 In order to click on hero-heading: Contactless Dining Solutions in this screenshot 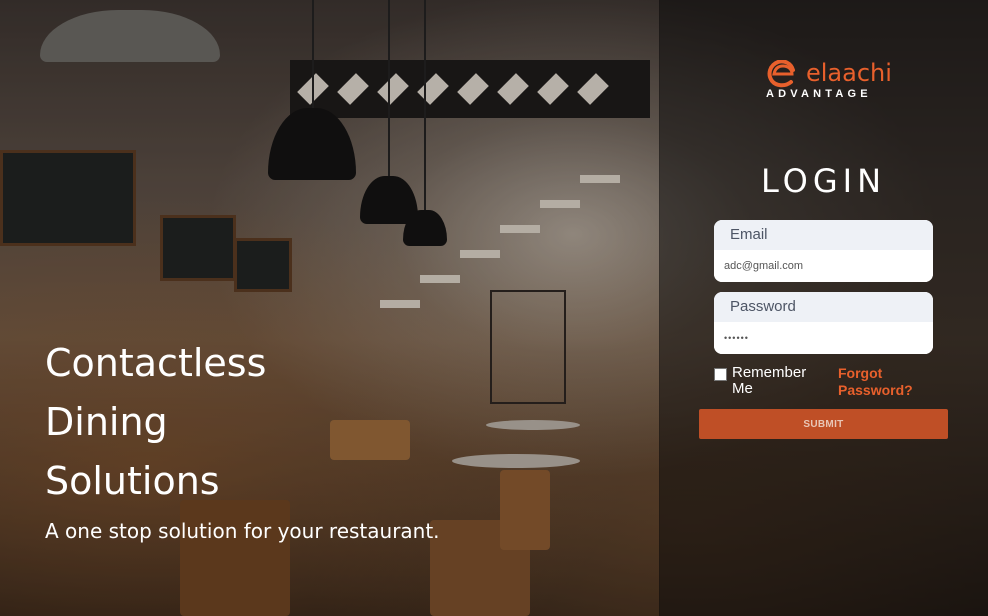, I will do `click(155, 422)`.